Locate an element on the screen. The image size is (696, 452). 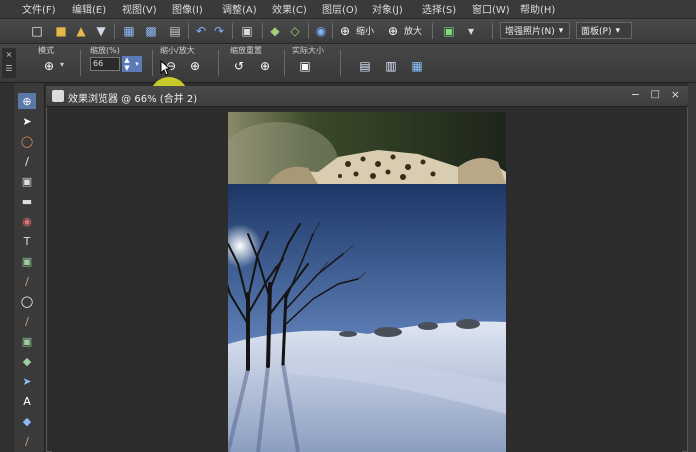
fill-tool-icon: ◆ is located at coordinates (27, 361).